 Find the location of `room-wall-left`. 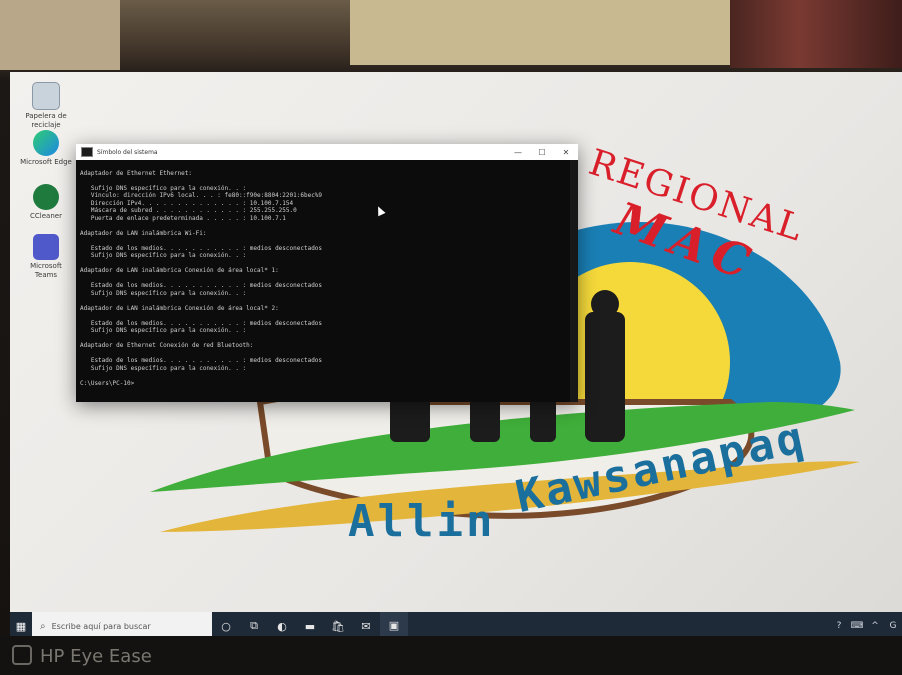

room-wall-left is located at coordinates (60, 35).